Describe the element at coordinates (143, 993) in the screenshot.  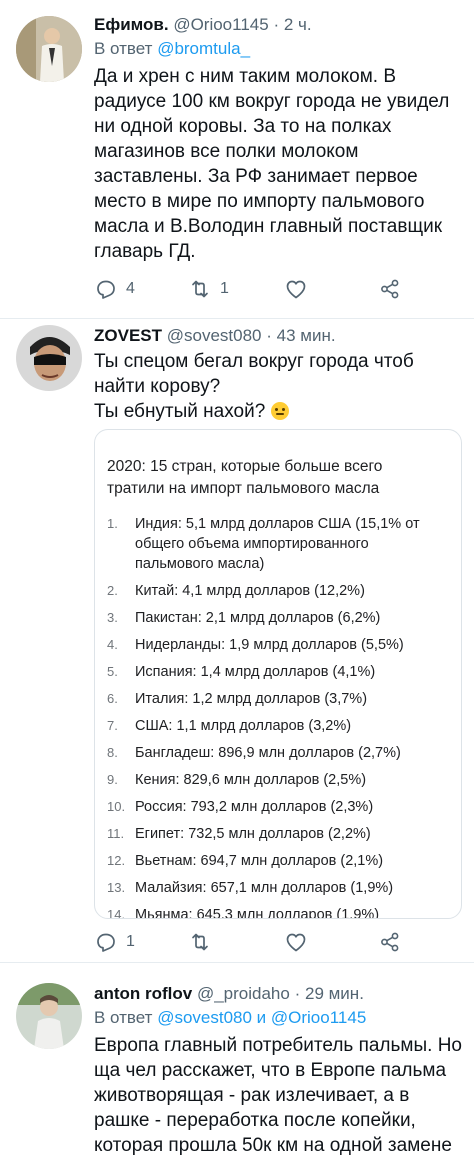
I see `author-name: anton roflov` at that location.